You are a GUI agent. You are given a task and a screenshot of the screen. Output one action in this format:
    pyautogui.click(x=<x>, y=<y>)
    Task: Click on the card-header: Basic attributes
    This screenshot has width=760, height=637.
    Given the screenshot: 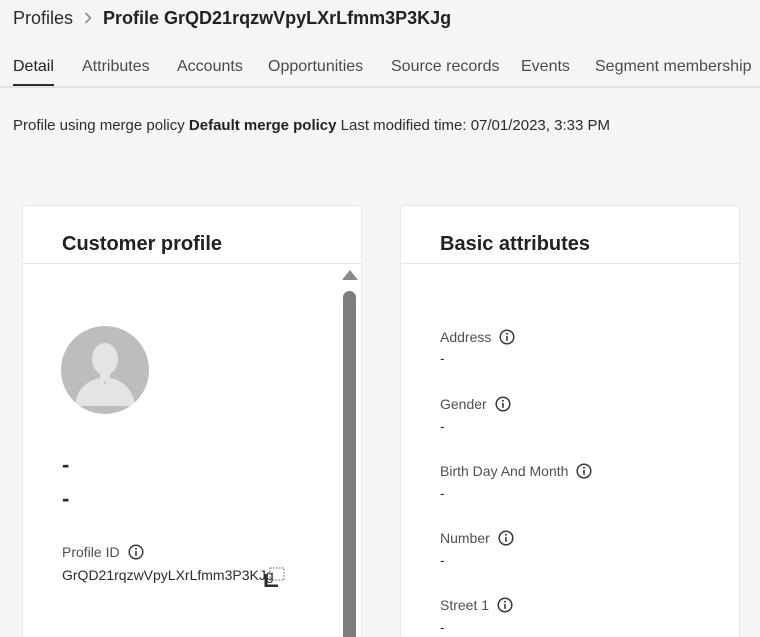 What is the action you would take?
    pyautogui.click(x=570, y=235)
    